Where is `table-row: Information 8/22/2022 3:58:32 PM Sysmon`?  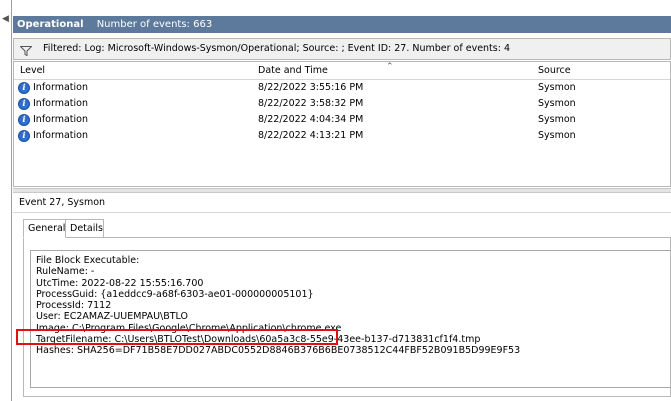
table-row: Information 8/22/2022 3:58:32 PM Sysmon is located at coordinates (342, 104).